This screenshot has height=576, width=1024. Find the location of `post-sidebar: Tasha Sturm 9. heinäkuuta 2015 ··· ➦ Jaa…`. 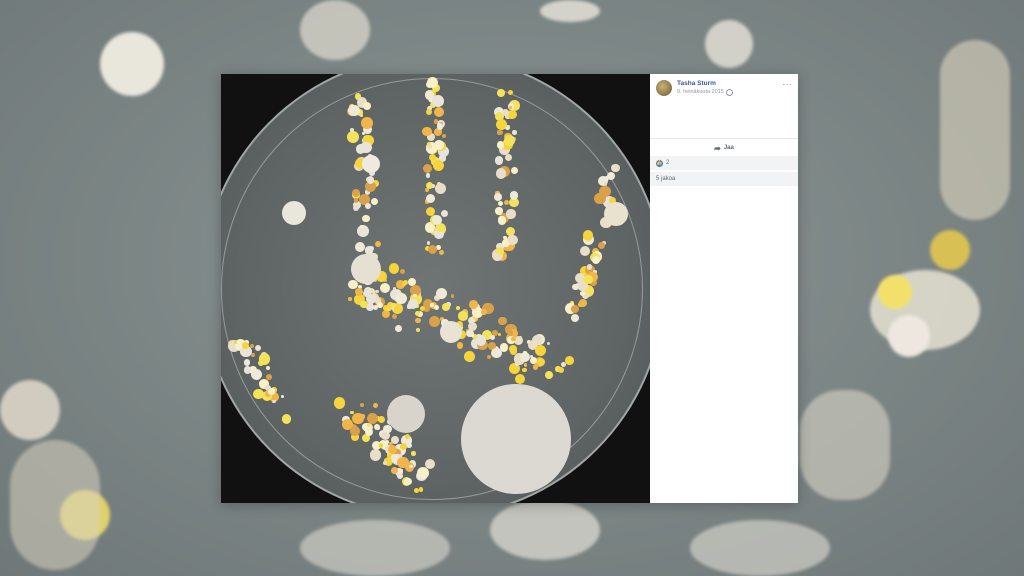

post-sidebar: Tasha Sturm 9. heinäkuuta 2015 ··· ➦ Jaa… is located at coordinates (724, 288).